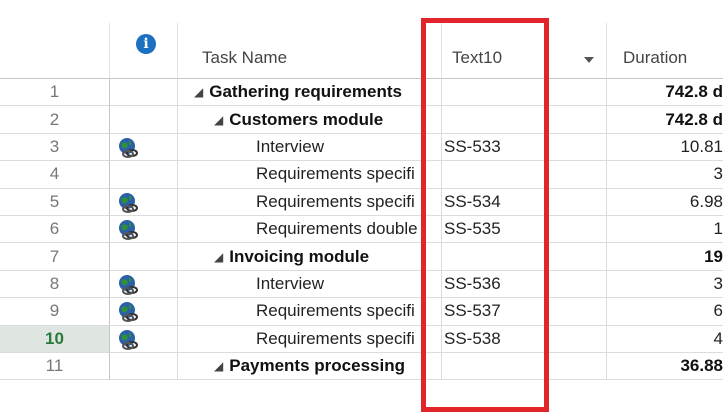 This screenshot has width=723, height=419. Describe the element at coordinates (589, 60) in the screenshot. I see `chevron-down-icon` at that location.